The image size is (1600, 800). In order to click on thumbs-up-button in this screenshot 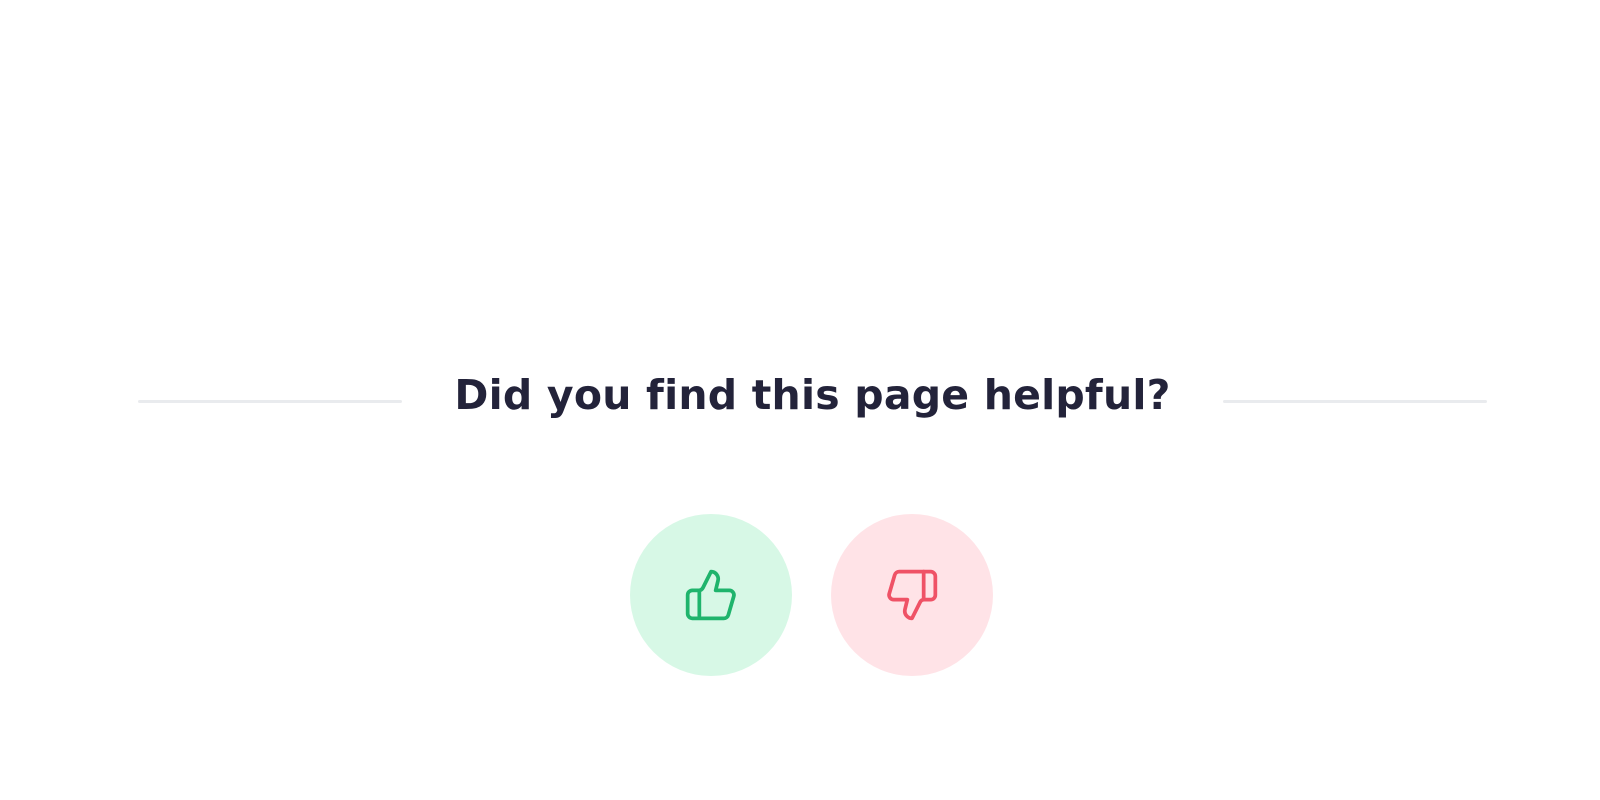, I will do `click(711, 595)`.